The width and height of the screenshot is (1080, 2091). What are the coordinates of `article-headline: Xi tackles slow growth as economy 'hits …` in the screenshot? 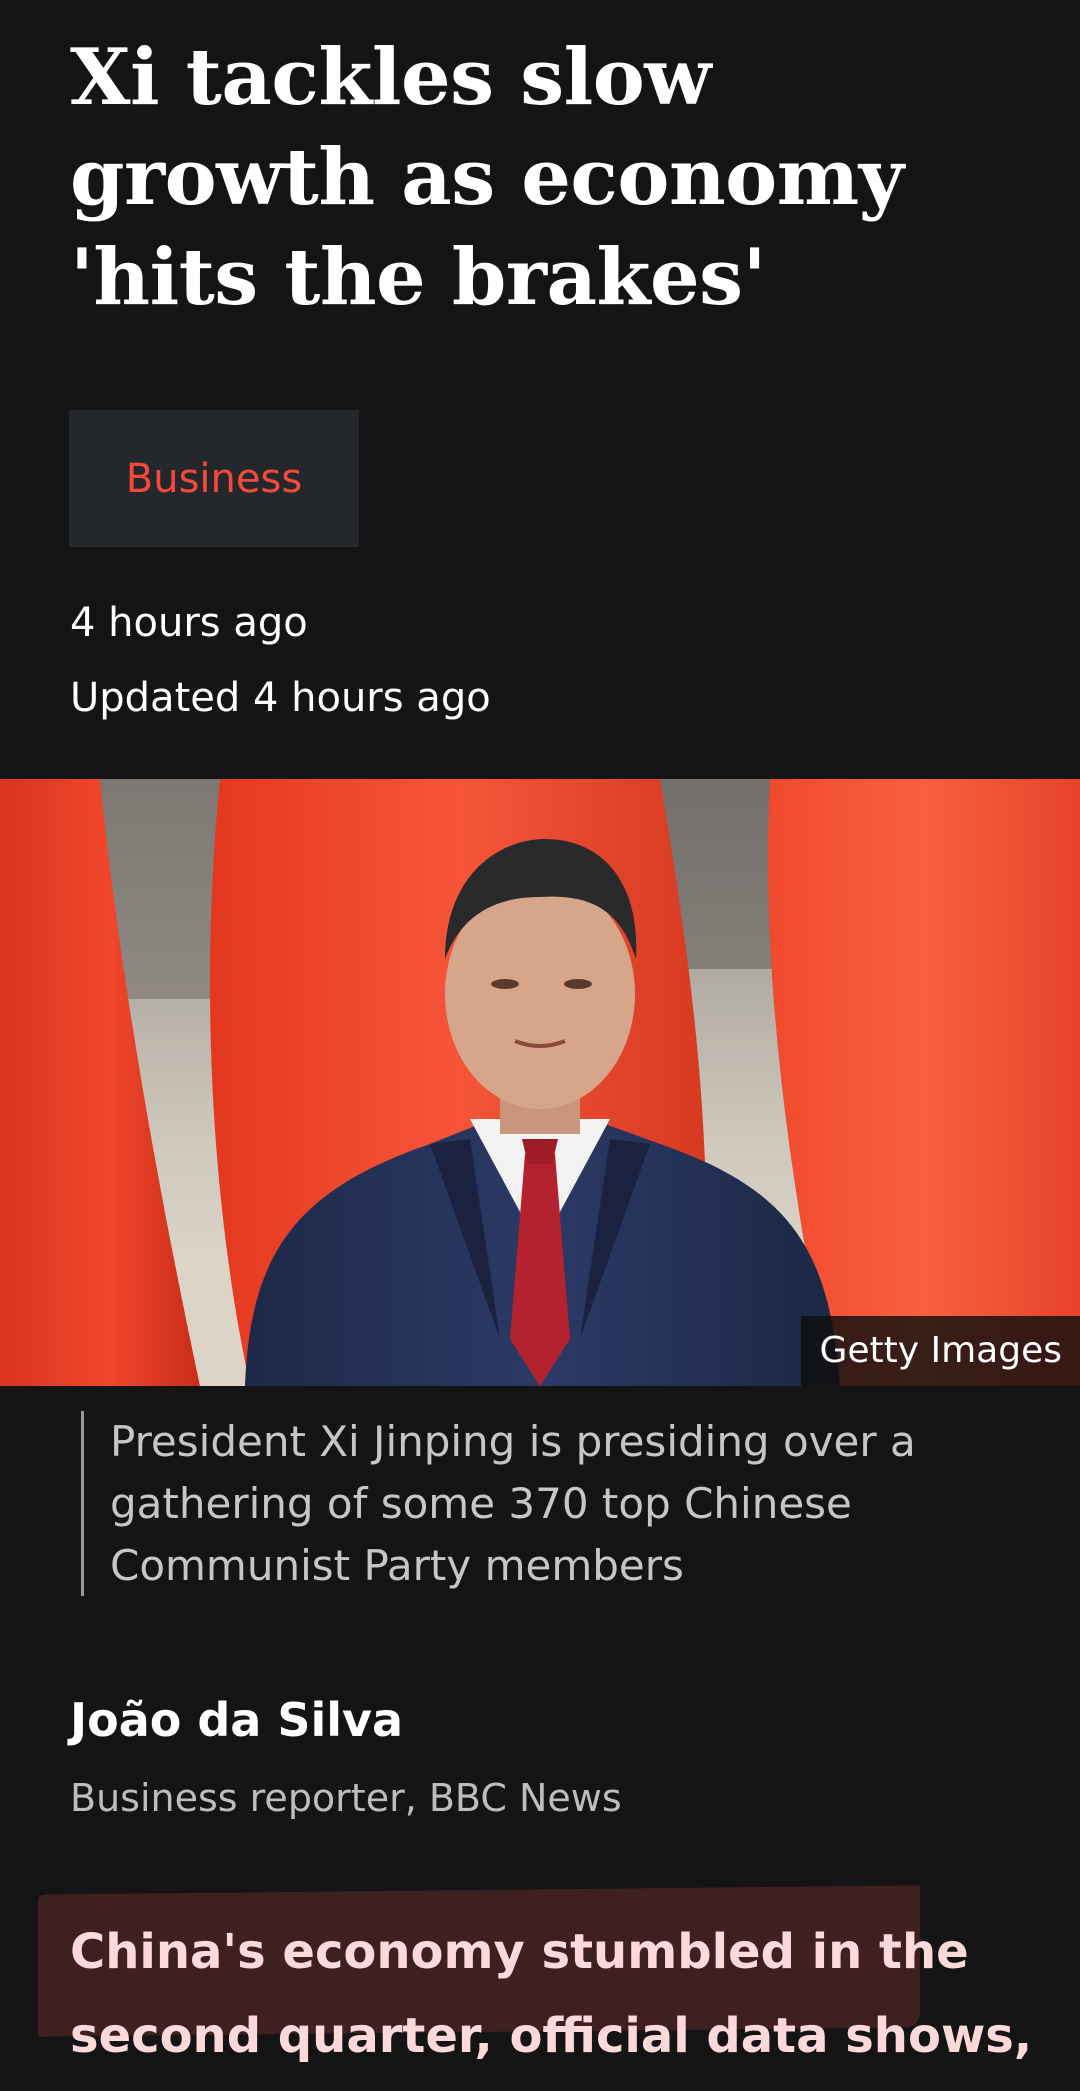 It's located at (487, 177).